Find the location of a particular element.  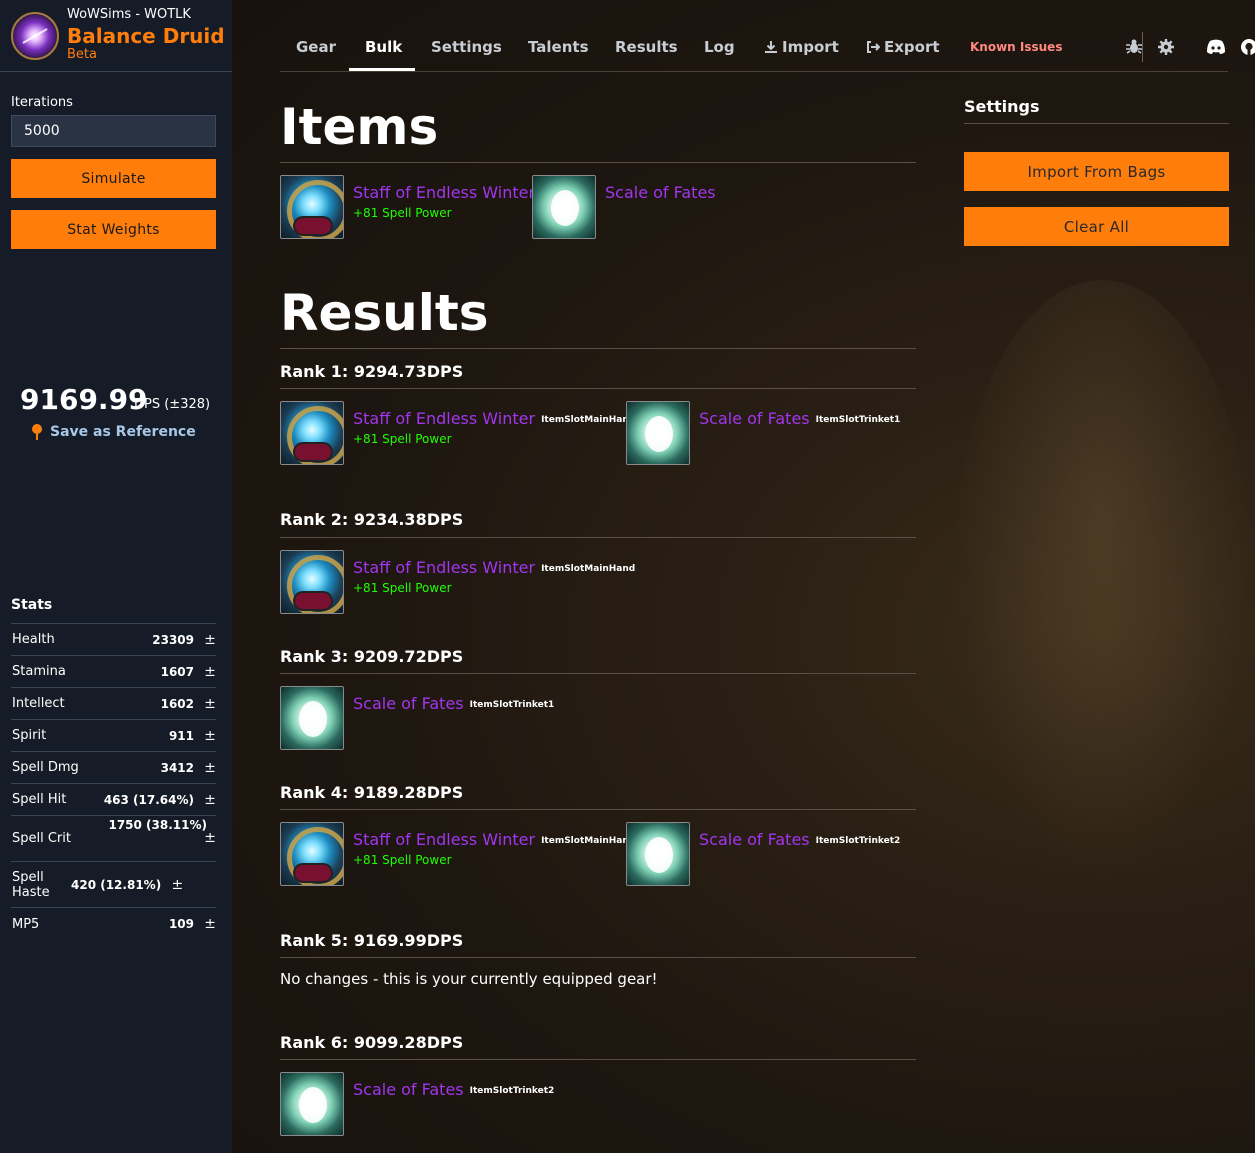

sidebar-header: WoWSims - WOTLK Balance Druid Beta is located at coordinates (116, 36).